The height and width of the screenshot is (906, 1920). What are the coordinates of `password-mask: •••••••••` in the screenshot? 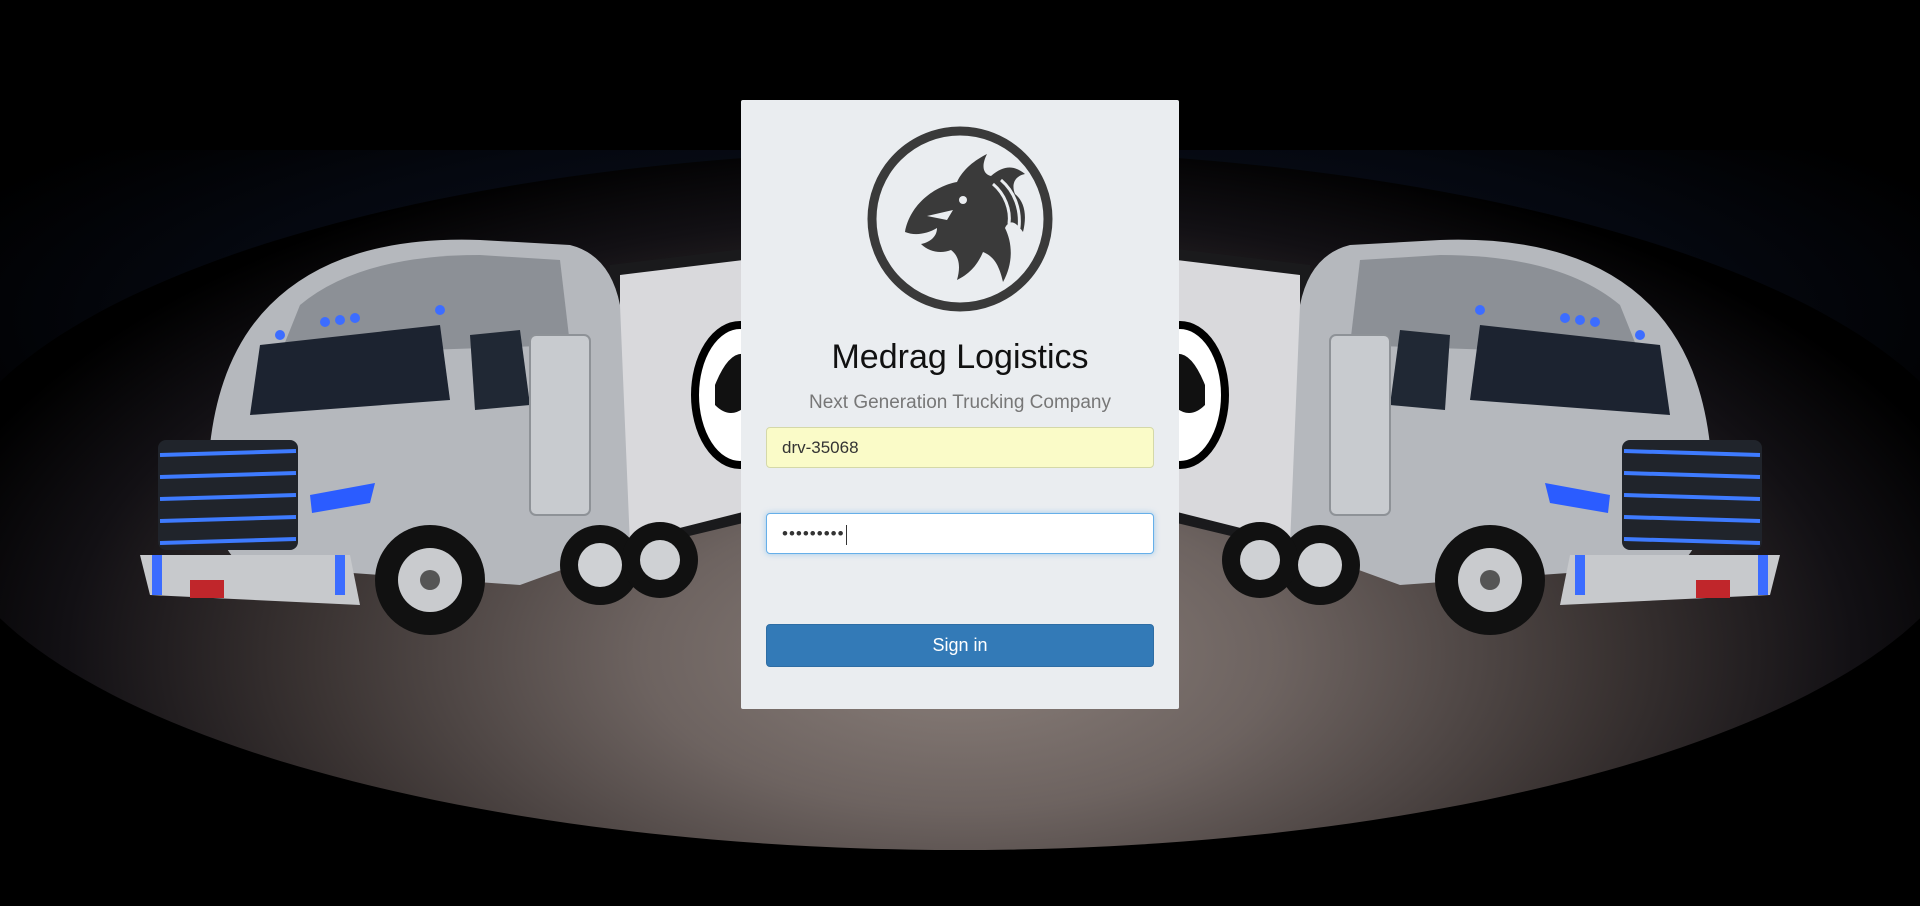 It's located at (813, 533).